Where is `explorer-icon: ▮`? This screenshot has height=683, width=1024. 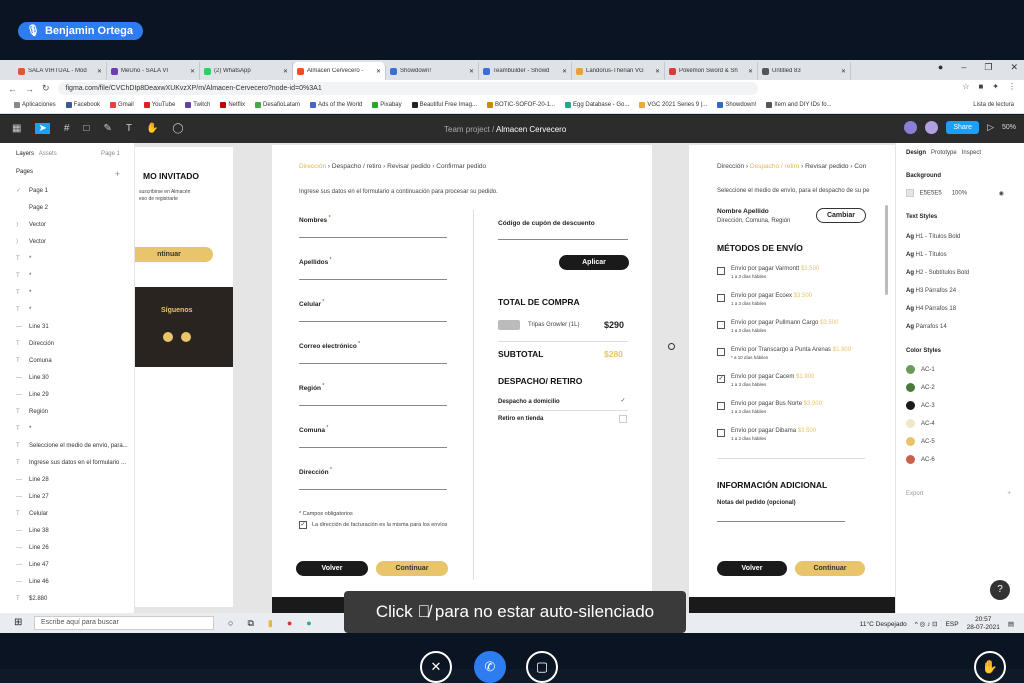
explorer-icon: ▮ is located at coordinates (270, 623).